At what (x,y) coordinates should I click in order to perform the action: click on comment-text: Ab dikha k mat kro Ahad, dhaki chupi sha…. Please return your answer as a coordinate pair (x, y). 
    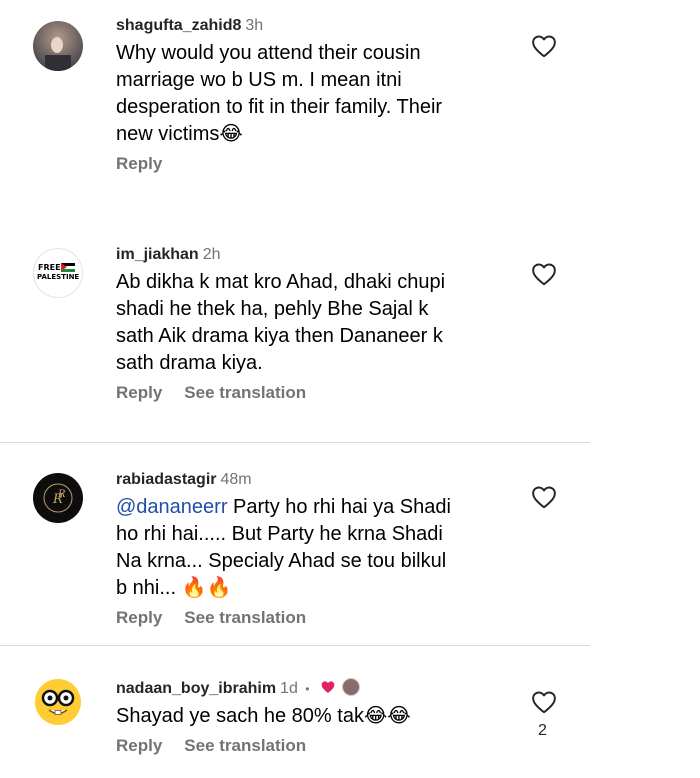
    Looking at the image, I should click on (316, 323).